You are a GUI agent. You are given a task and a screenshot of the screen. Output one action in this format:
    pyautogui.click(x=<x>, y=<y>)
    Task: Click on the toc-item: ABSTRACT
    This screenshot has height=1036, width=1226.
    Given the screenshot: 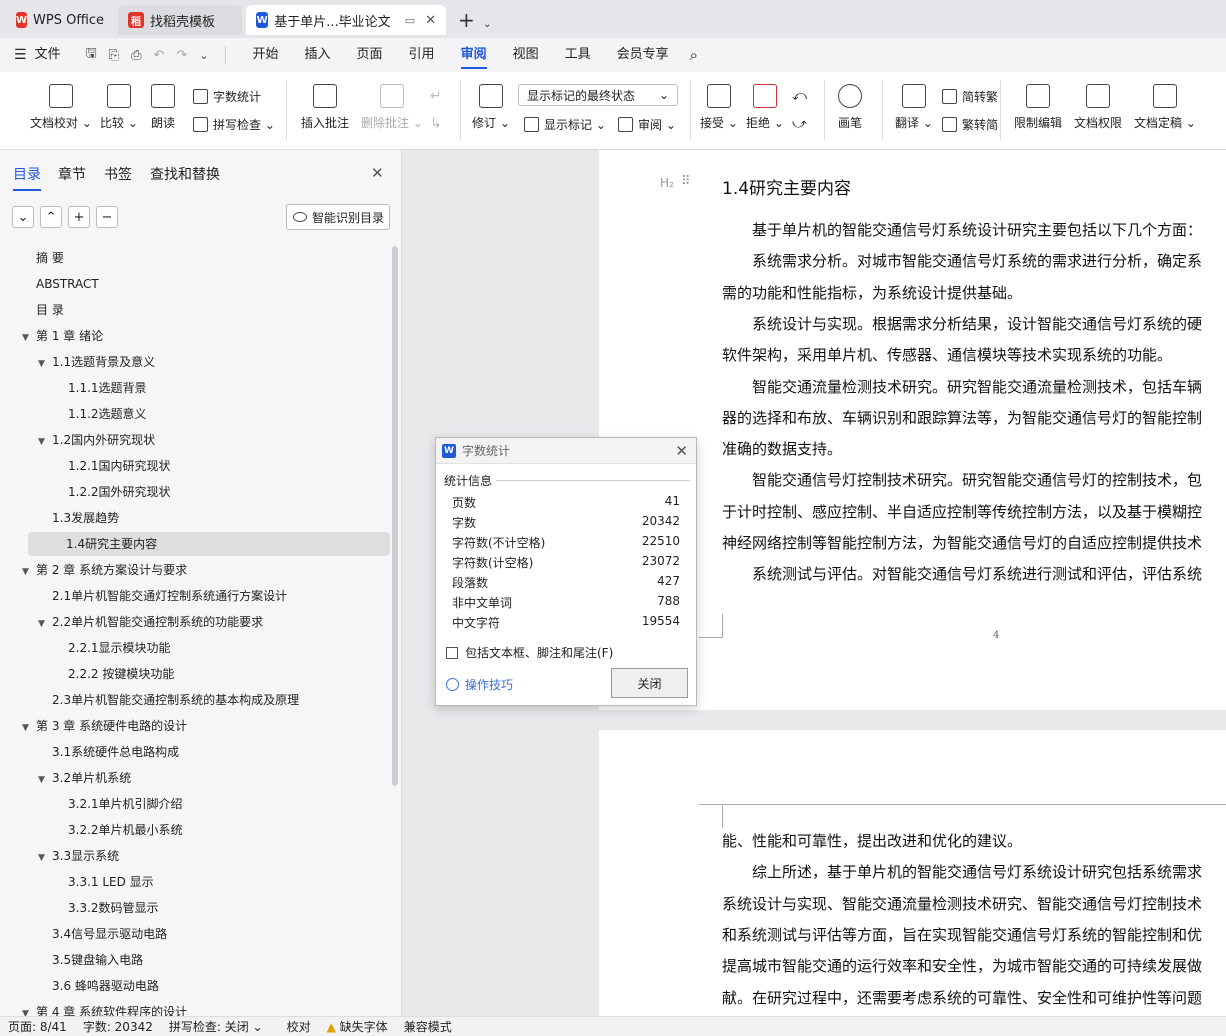 What is the action you would take?
    pyautogui.click(x=60, y=284)
    